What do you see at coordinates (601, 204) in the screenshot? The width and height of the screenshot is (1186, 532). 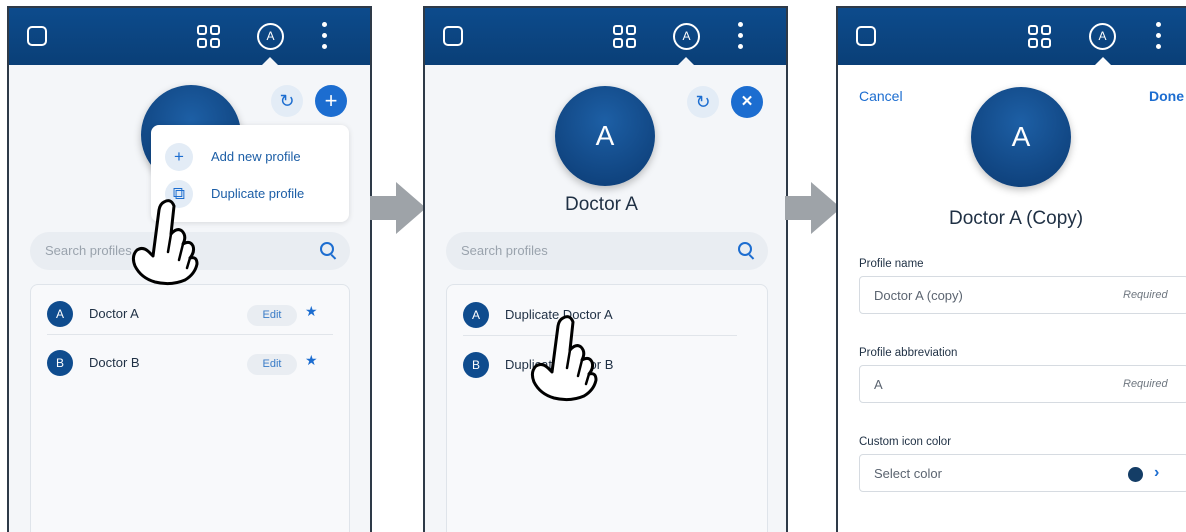 I see `profile-name-heading: Doctor A` at bounding box center [601, 204].